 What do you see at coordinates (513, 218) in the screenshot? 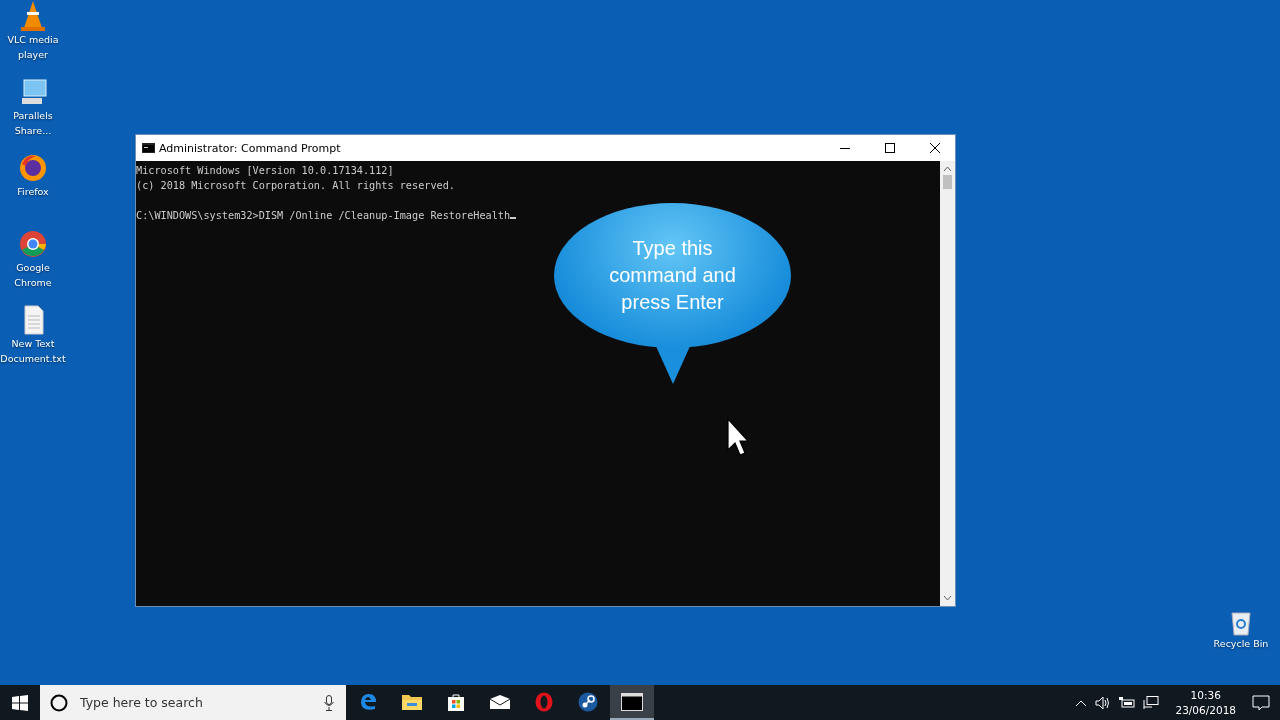
I see `text-cursor` at bounding box center [513, 218].